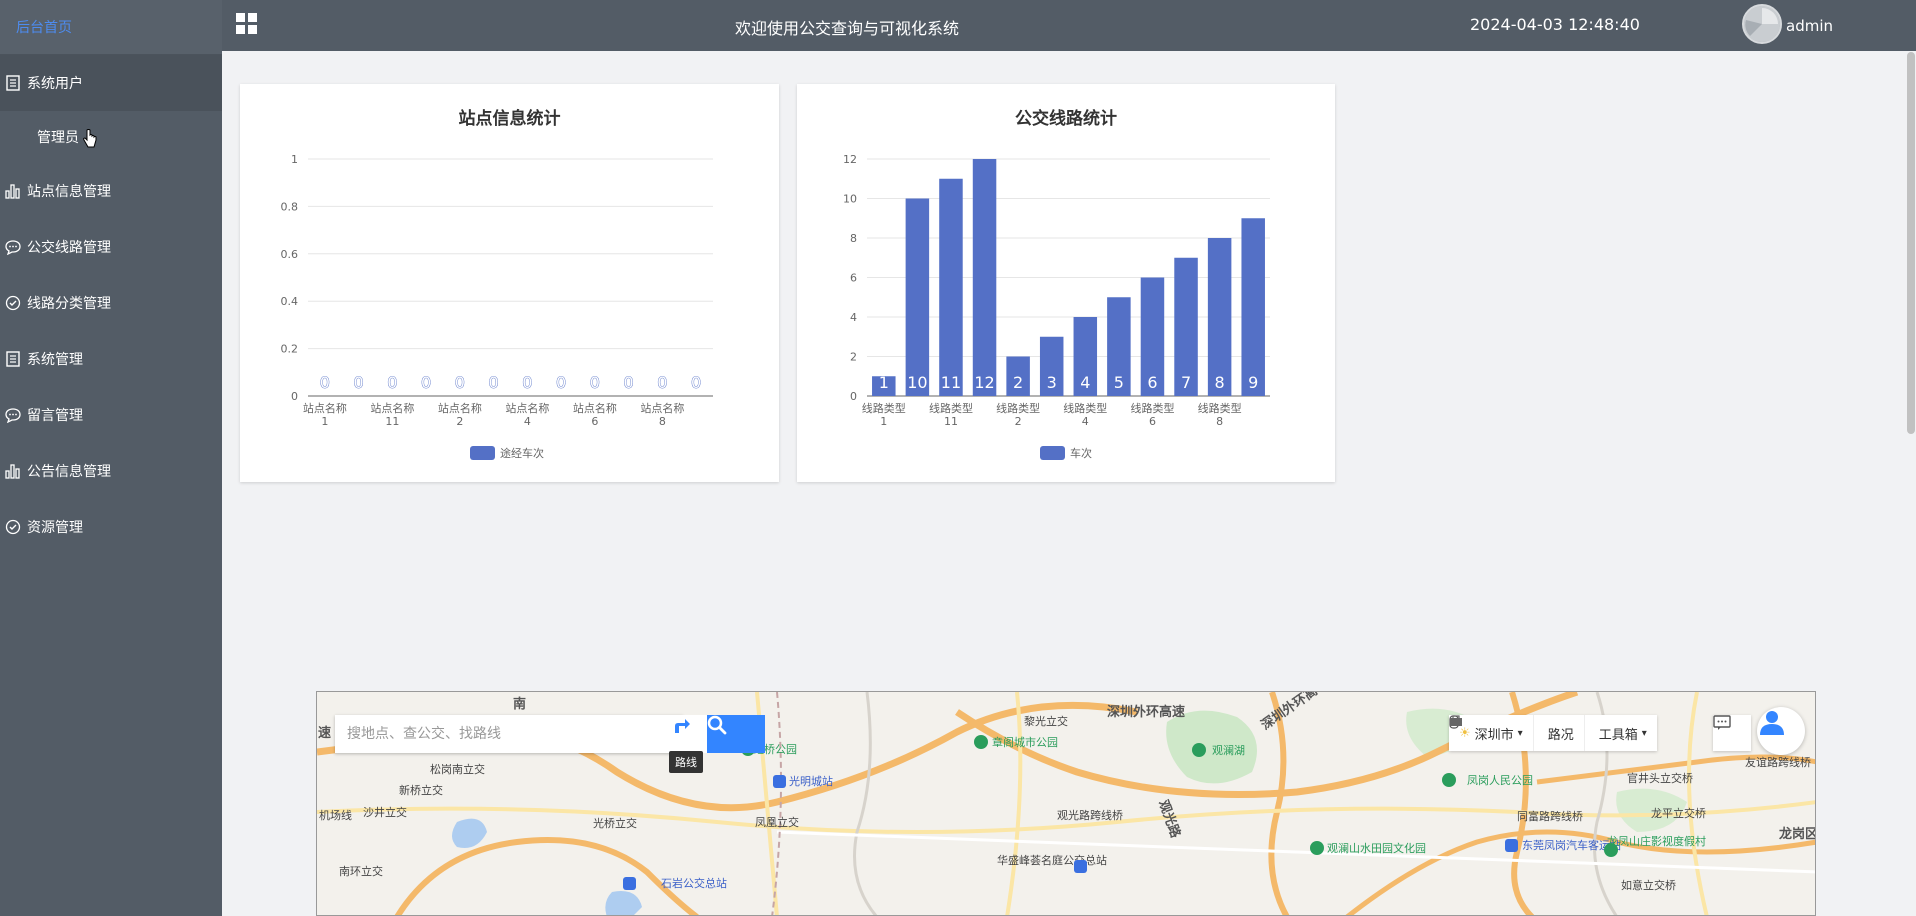 The image size is (1916, 916). I want to click on data-label: 6, so click(1152, 382).